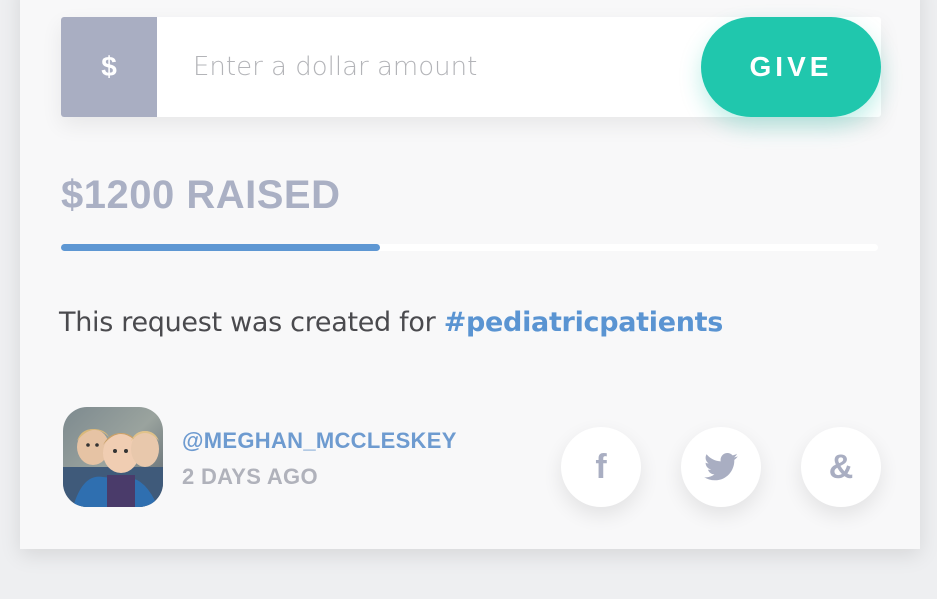 The height and width of the screenshot is (599, 937). I want to click on avatar, so click(113, 457).